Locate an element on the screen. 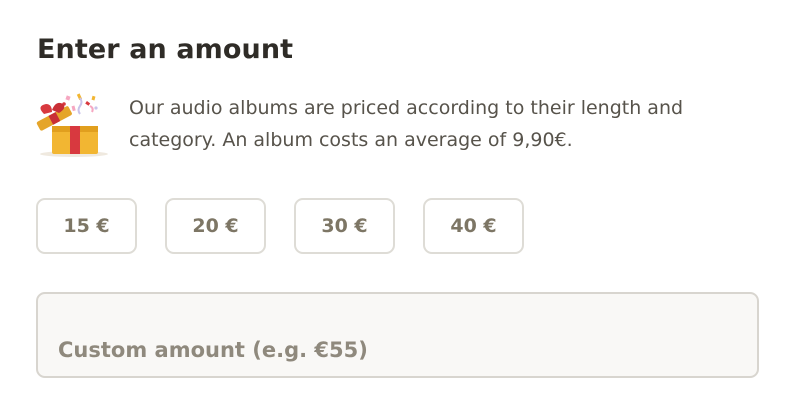  amount-option-15: 15 € is located at coordinates (86, 226).